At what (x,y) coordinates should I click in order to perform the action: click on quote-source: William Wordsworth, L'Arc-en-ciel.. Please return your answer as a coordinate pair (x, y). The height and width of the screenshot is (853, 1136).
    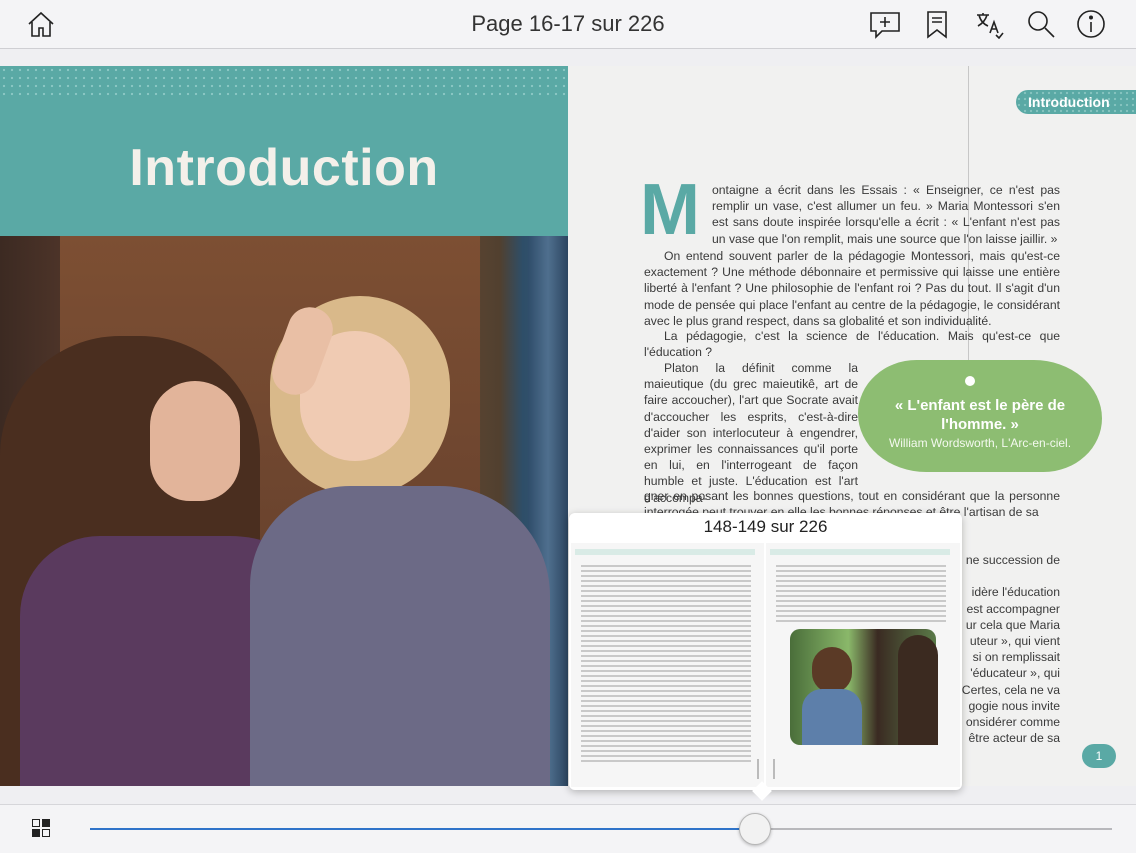
    Looking at the image, I should click on (980, 443).